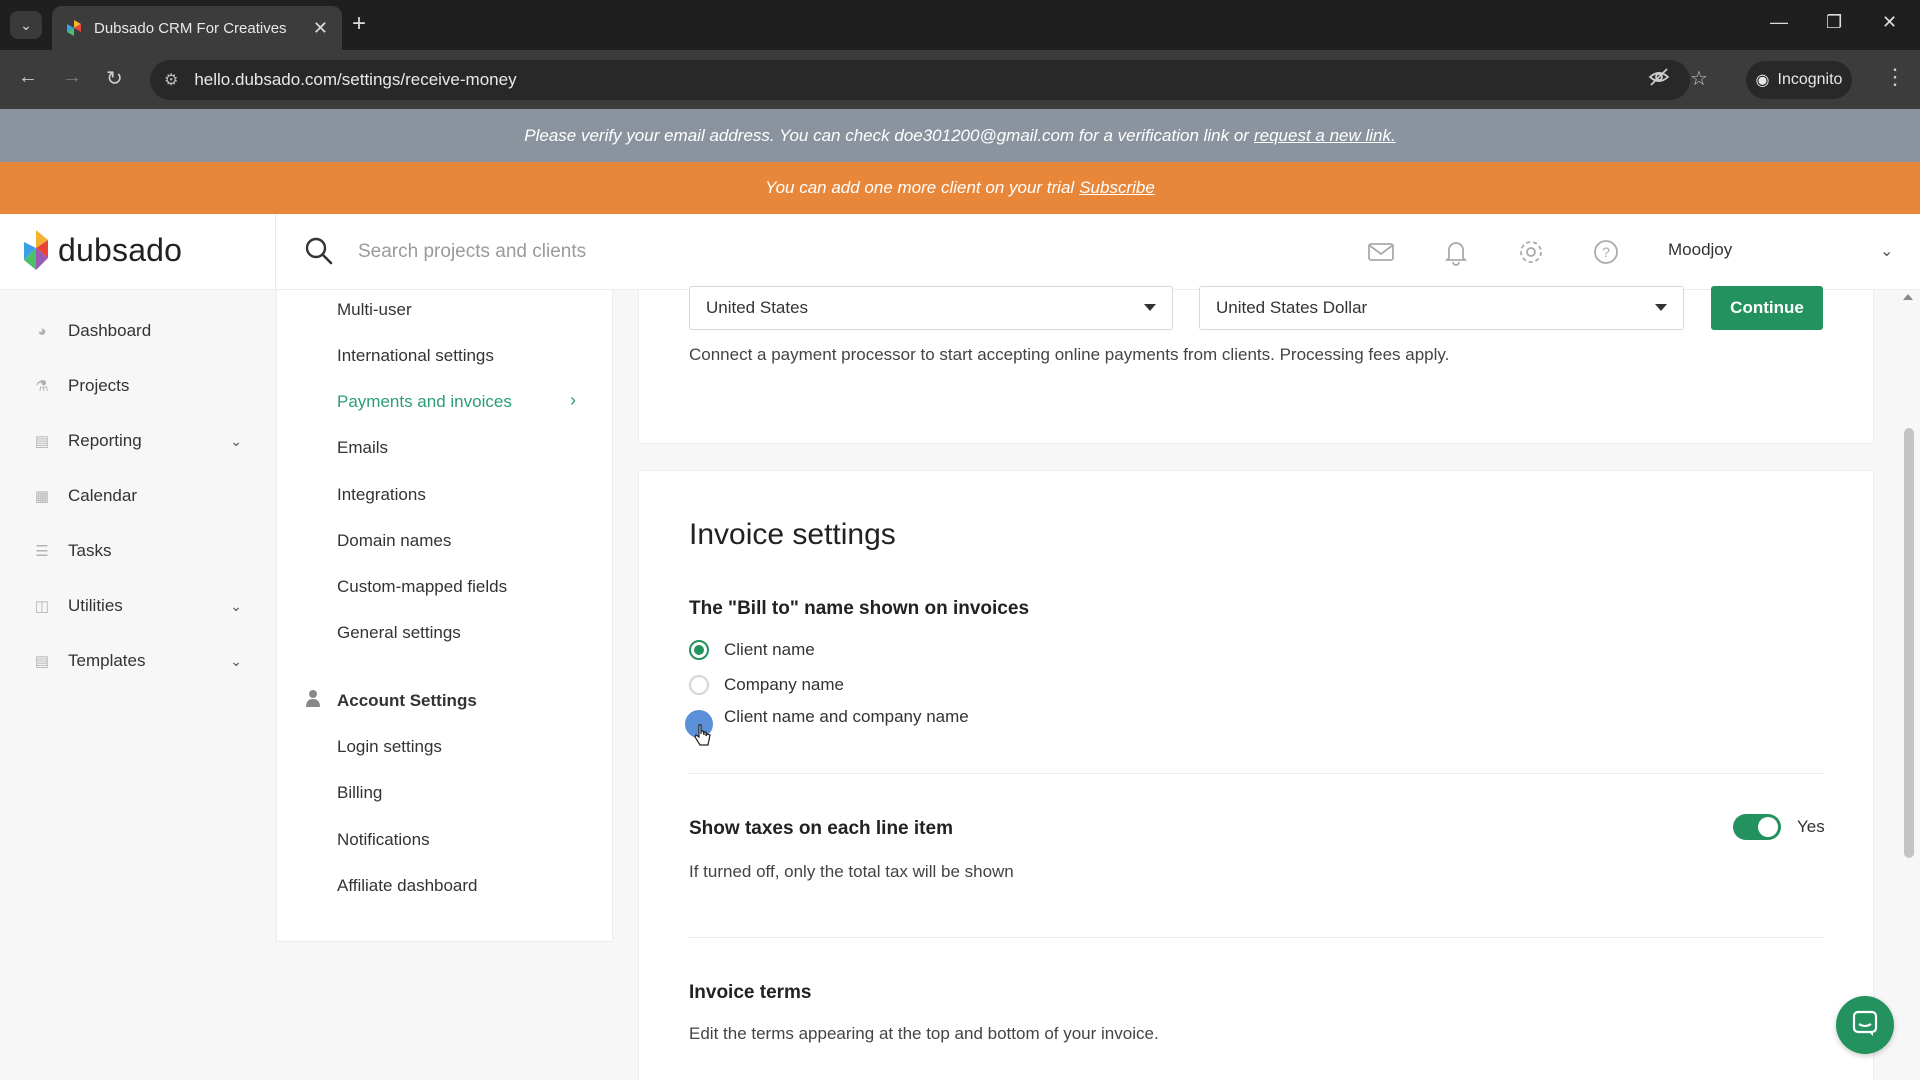  Describe the element at coordinates (120, 249) in the screenshot. I see `logo-text: dubsado` at that location.